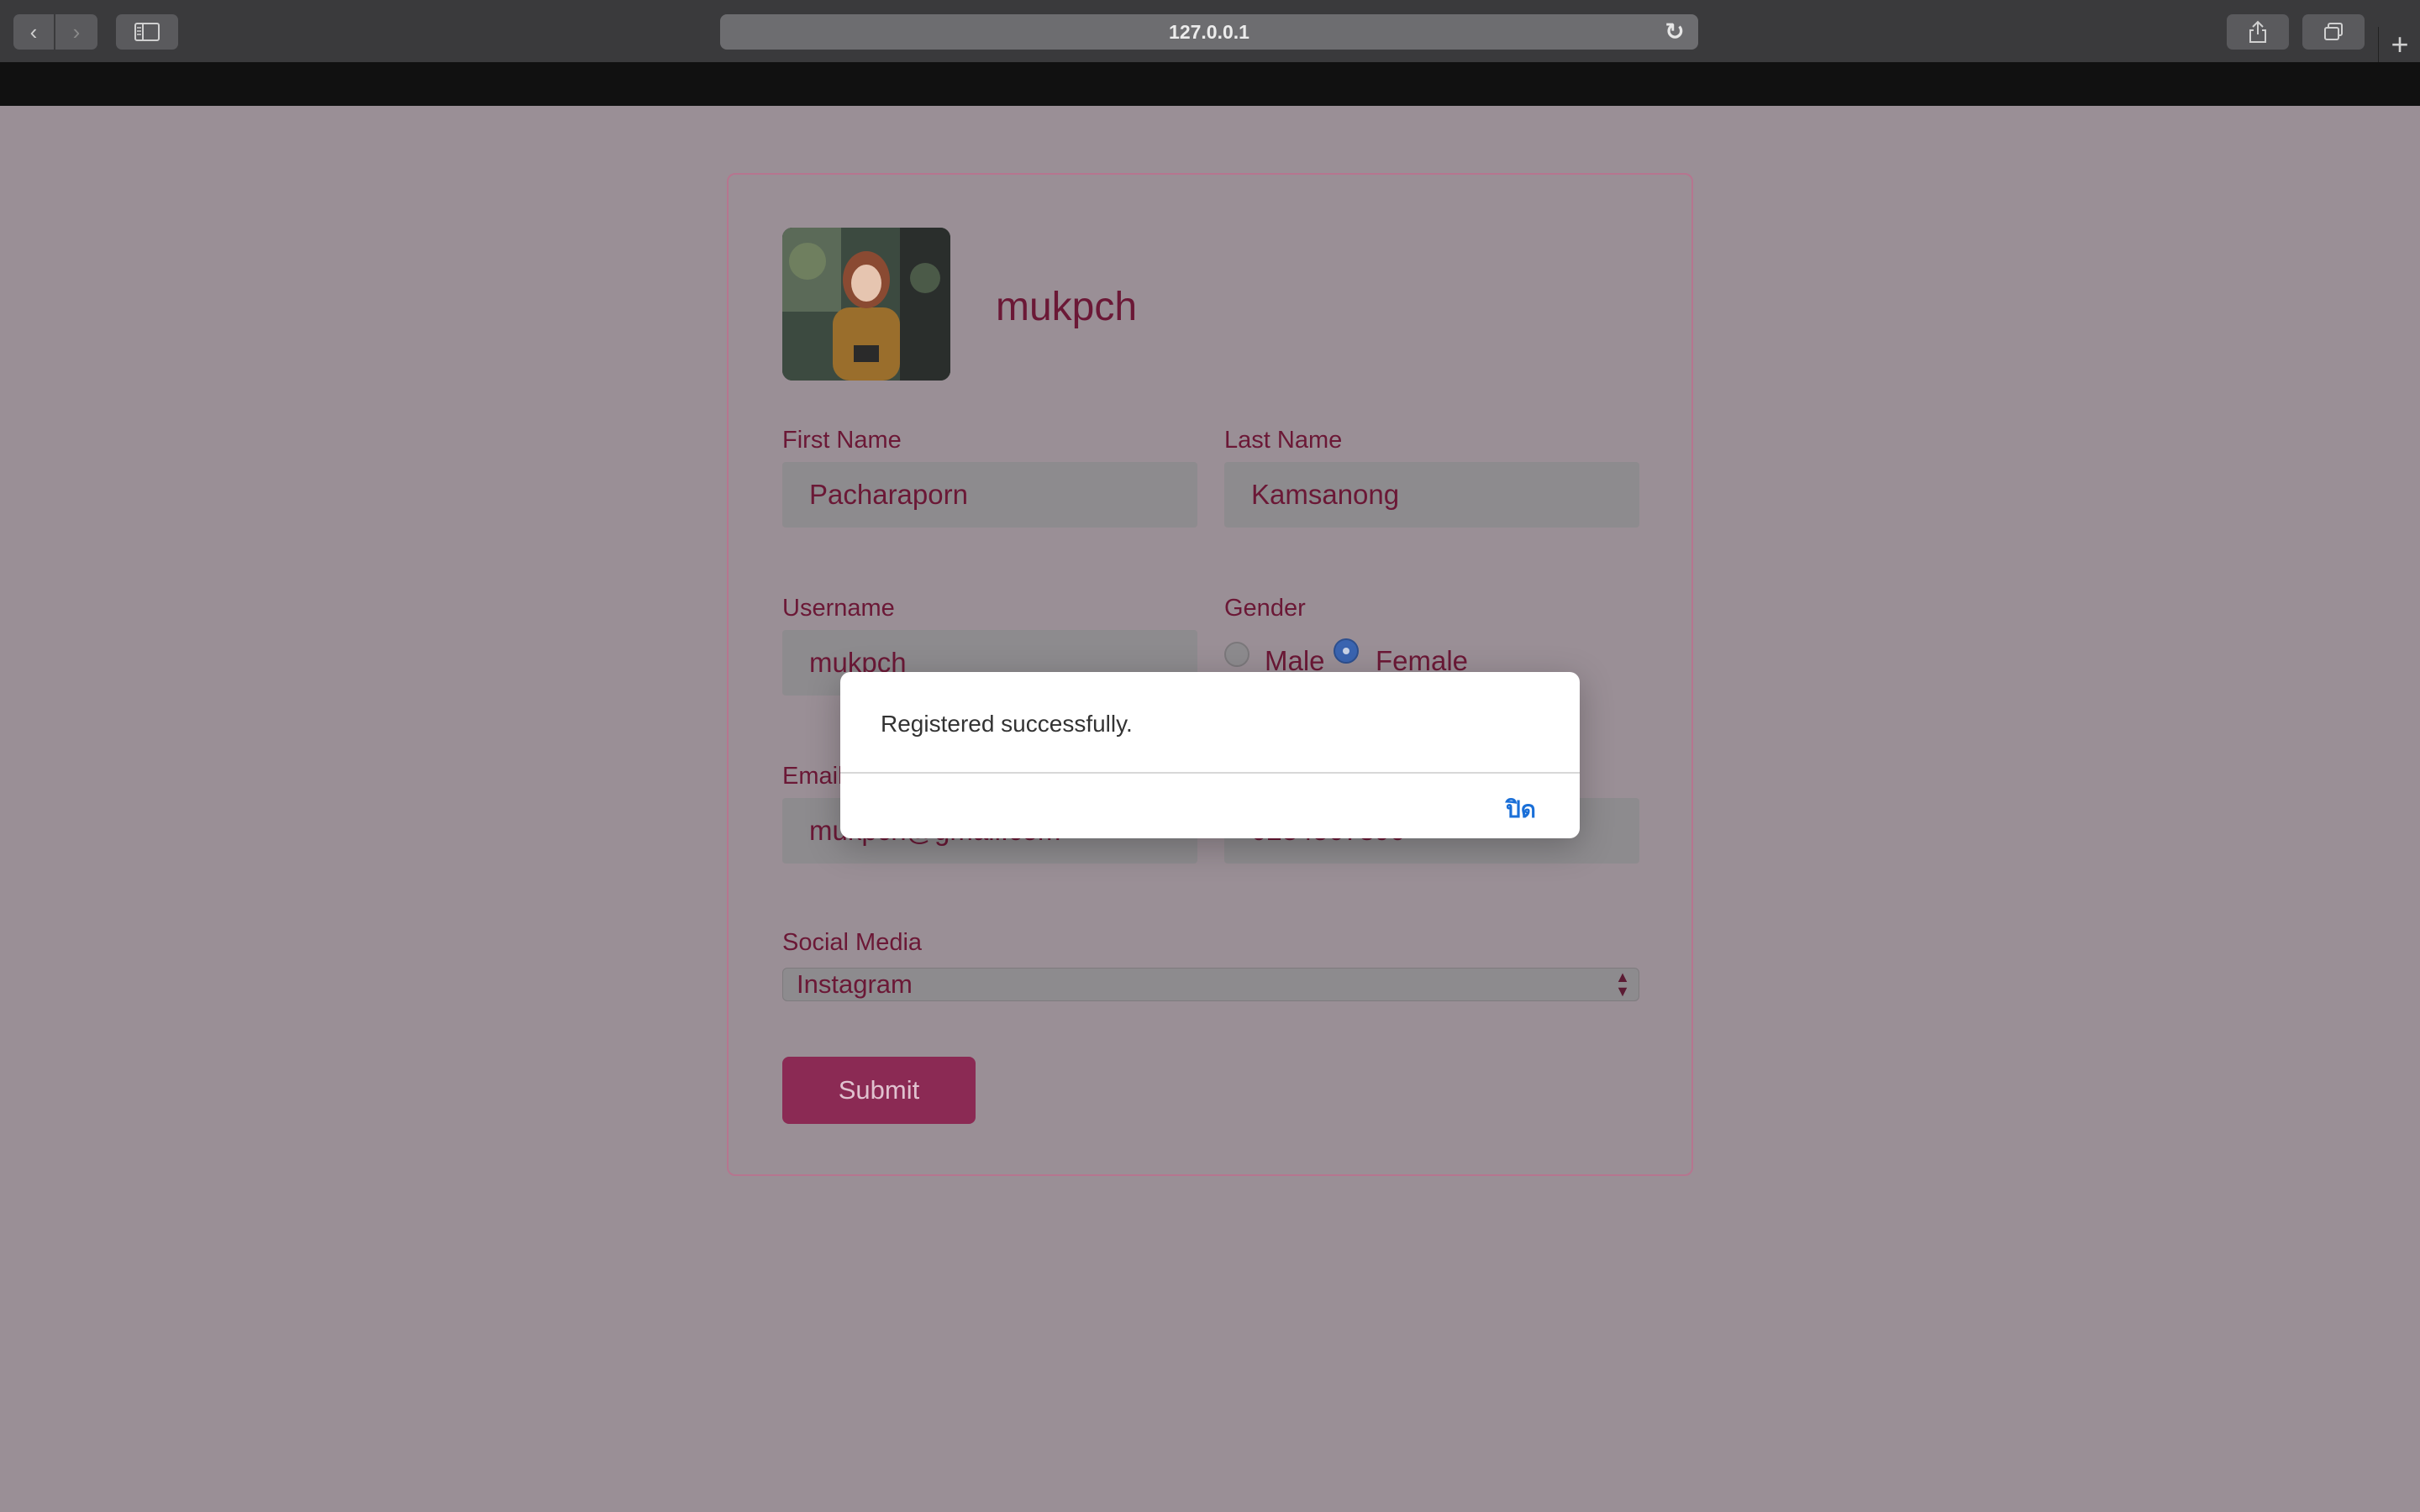 Image resolution: width=2420 pixels, height=1512 pixels. Describe the element at coordinates (1346, 651) in the screenshot. I see `gender-female-radio` at that location.